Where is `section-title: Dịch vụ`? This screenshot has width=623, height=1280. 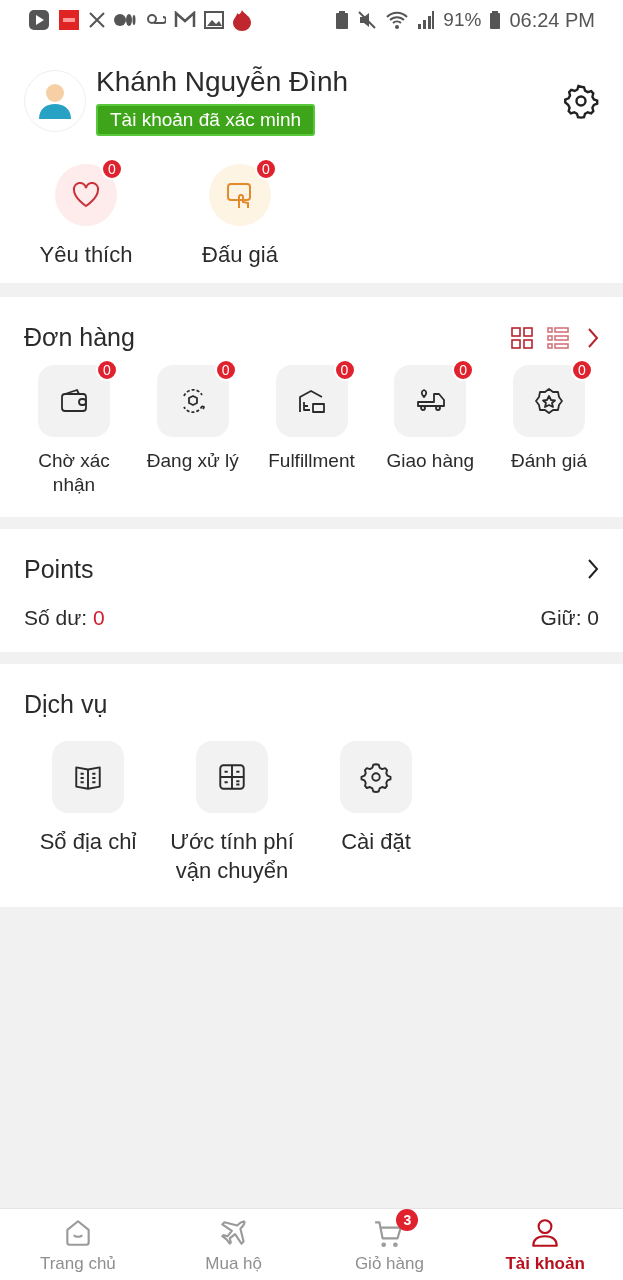 section-title: Dịch vụ is located at coordinates (66, 704).